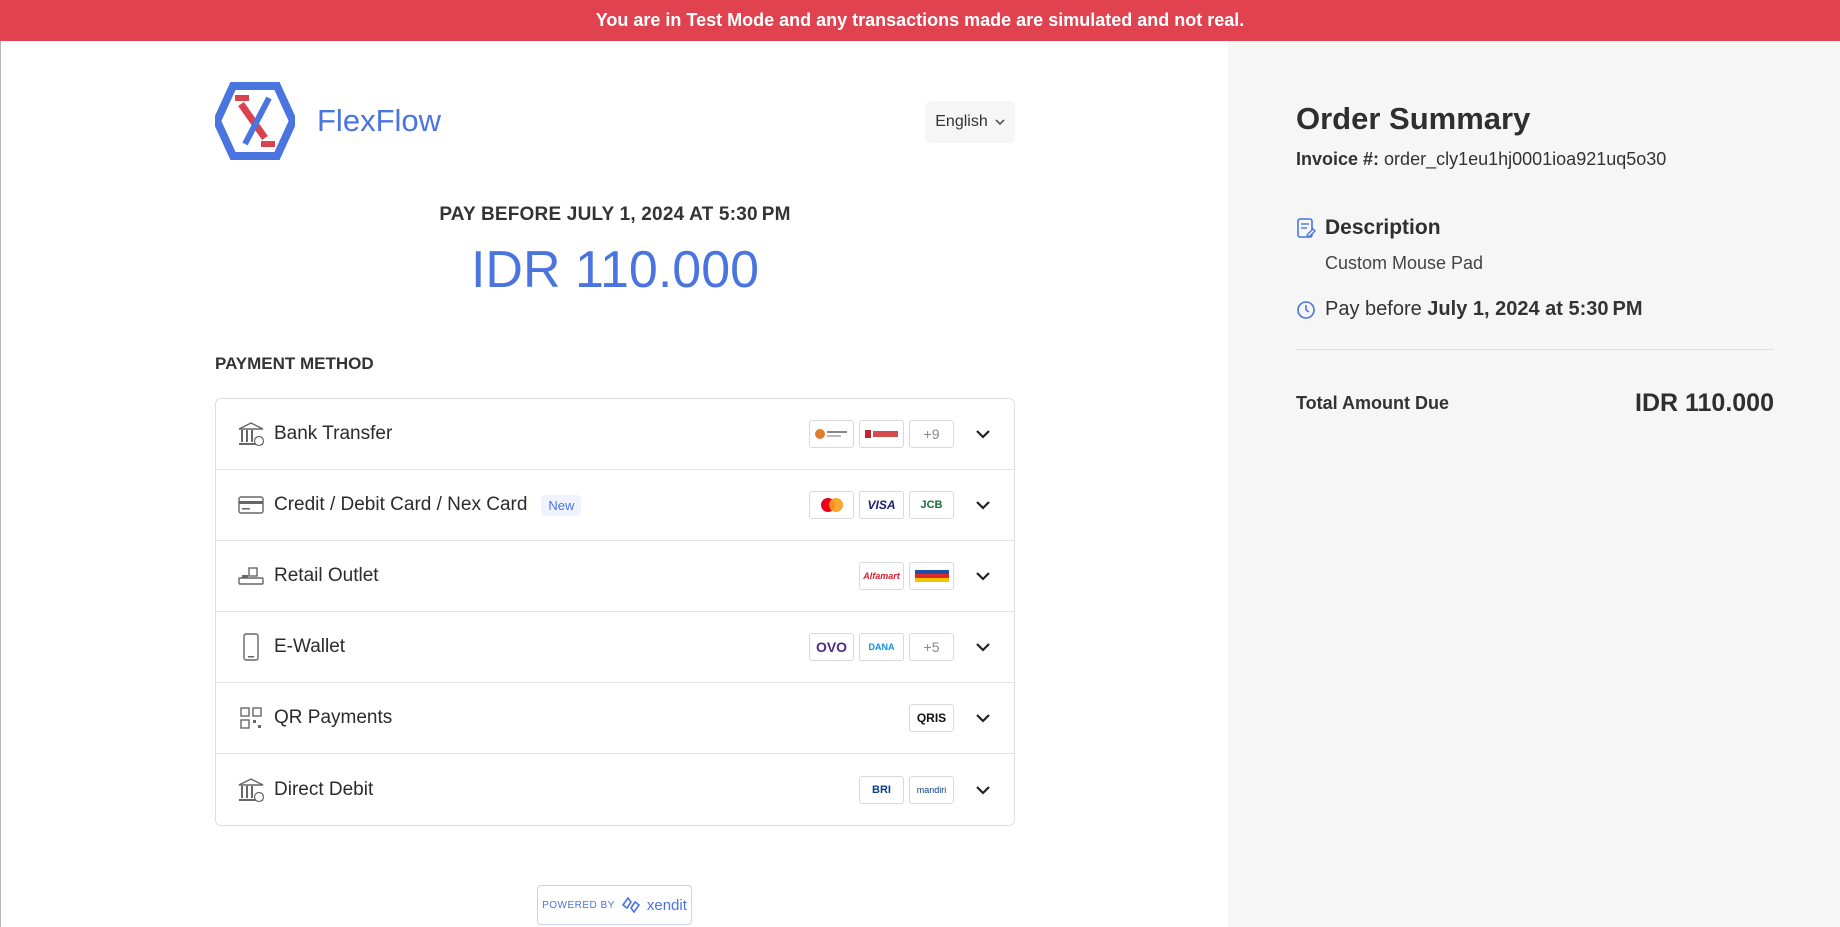 This screenshot has width=1840, height=927. What do you see at coordinates (255, 121) in the screenshot?
I see `flexflow-hexagon-logo-icon` at bounding box center [255, 121].